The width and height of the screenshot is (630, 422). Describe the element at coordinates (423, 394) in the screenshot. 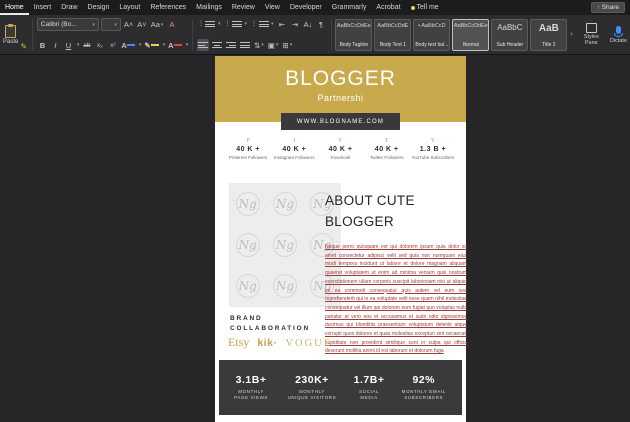

I see `stat-label: MONTHLY EMAIL SUBSCRIBERS` at that location.